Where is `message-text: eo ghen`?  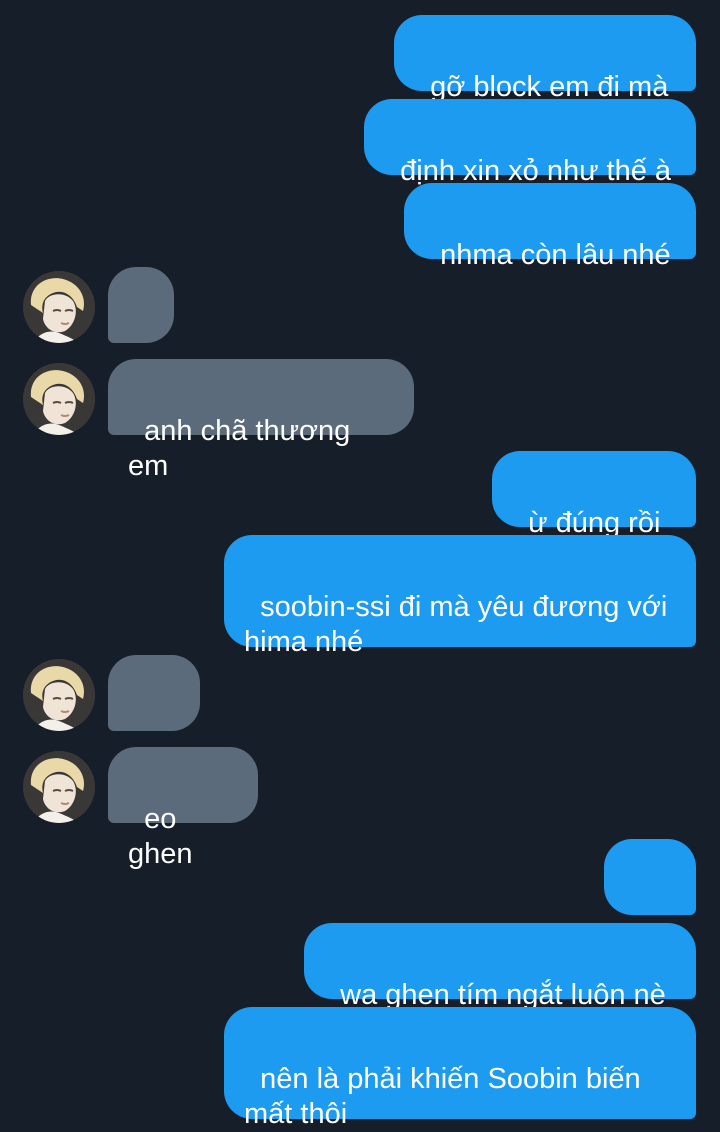 message-text: eo ghen is located at coordinates (160, 836).